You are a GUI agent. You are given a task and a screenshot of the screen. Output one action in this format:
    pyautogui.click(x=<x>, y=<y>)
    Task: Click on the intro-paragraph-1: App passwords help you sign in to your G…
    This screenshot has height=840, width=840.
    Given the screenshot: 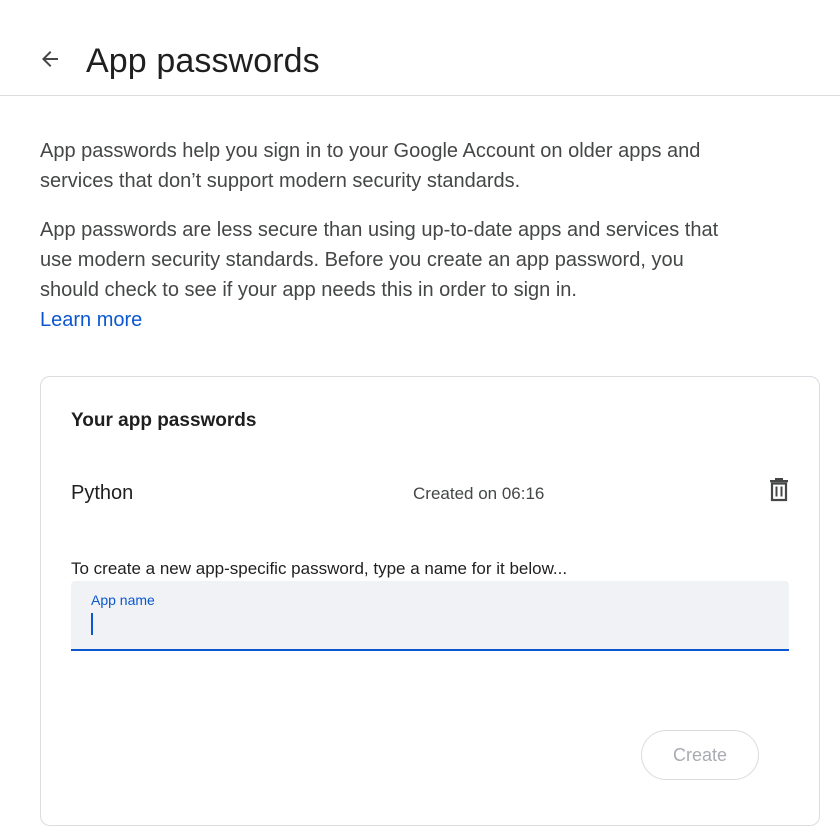 What is the action you would take?
    pyautogui.click(x=370, y=166)
    